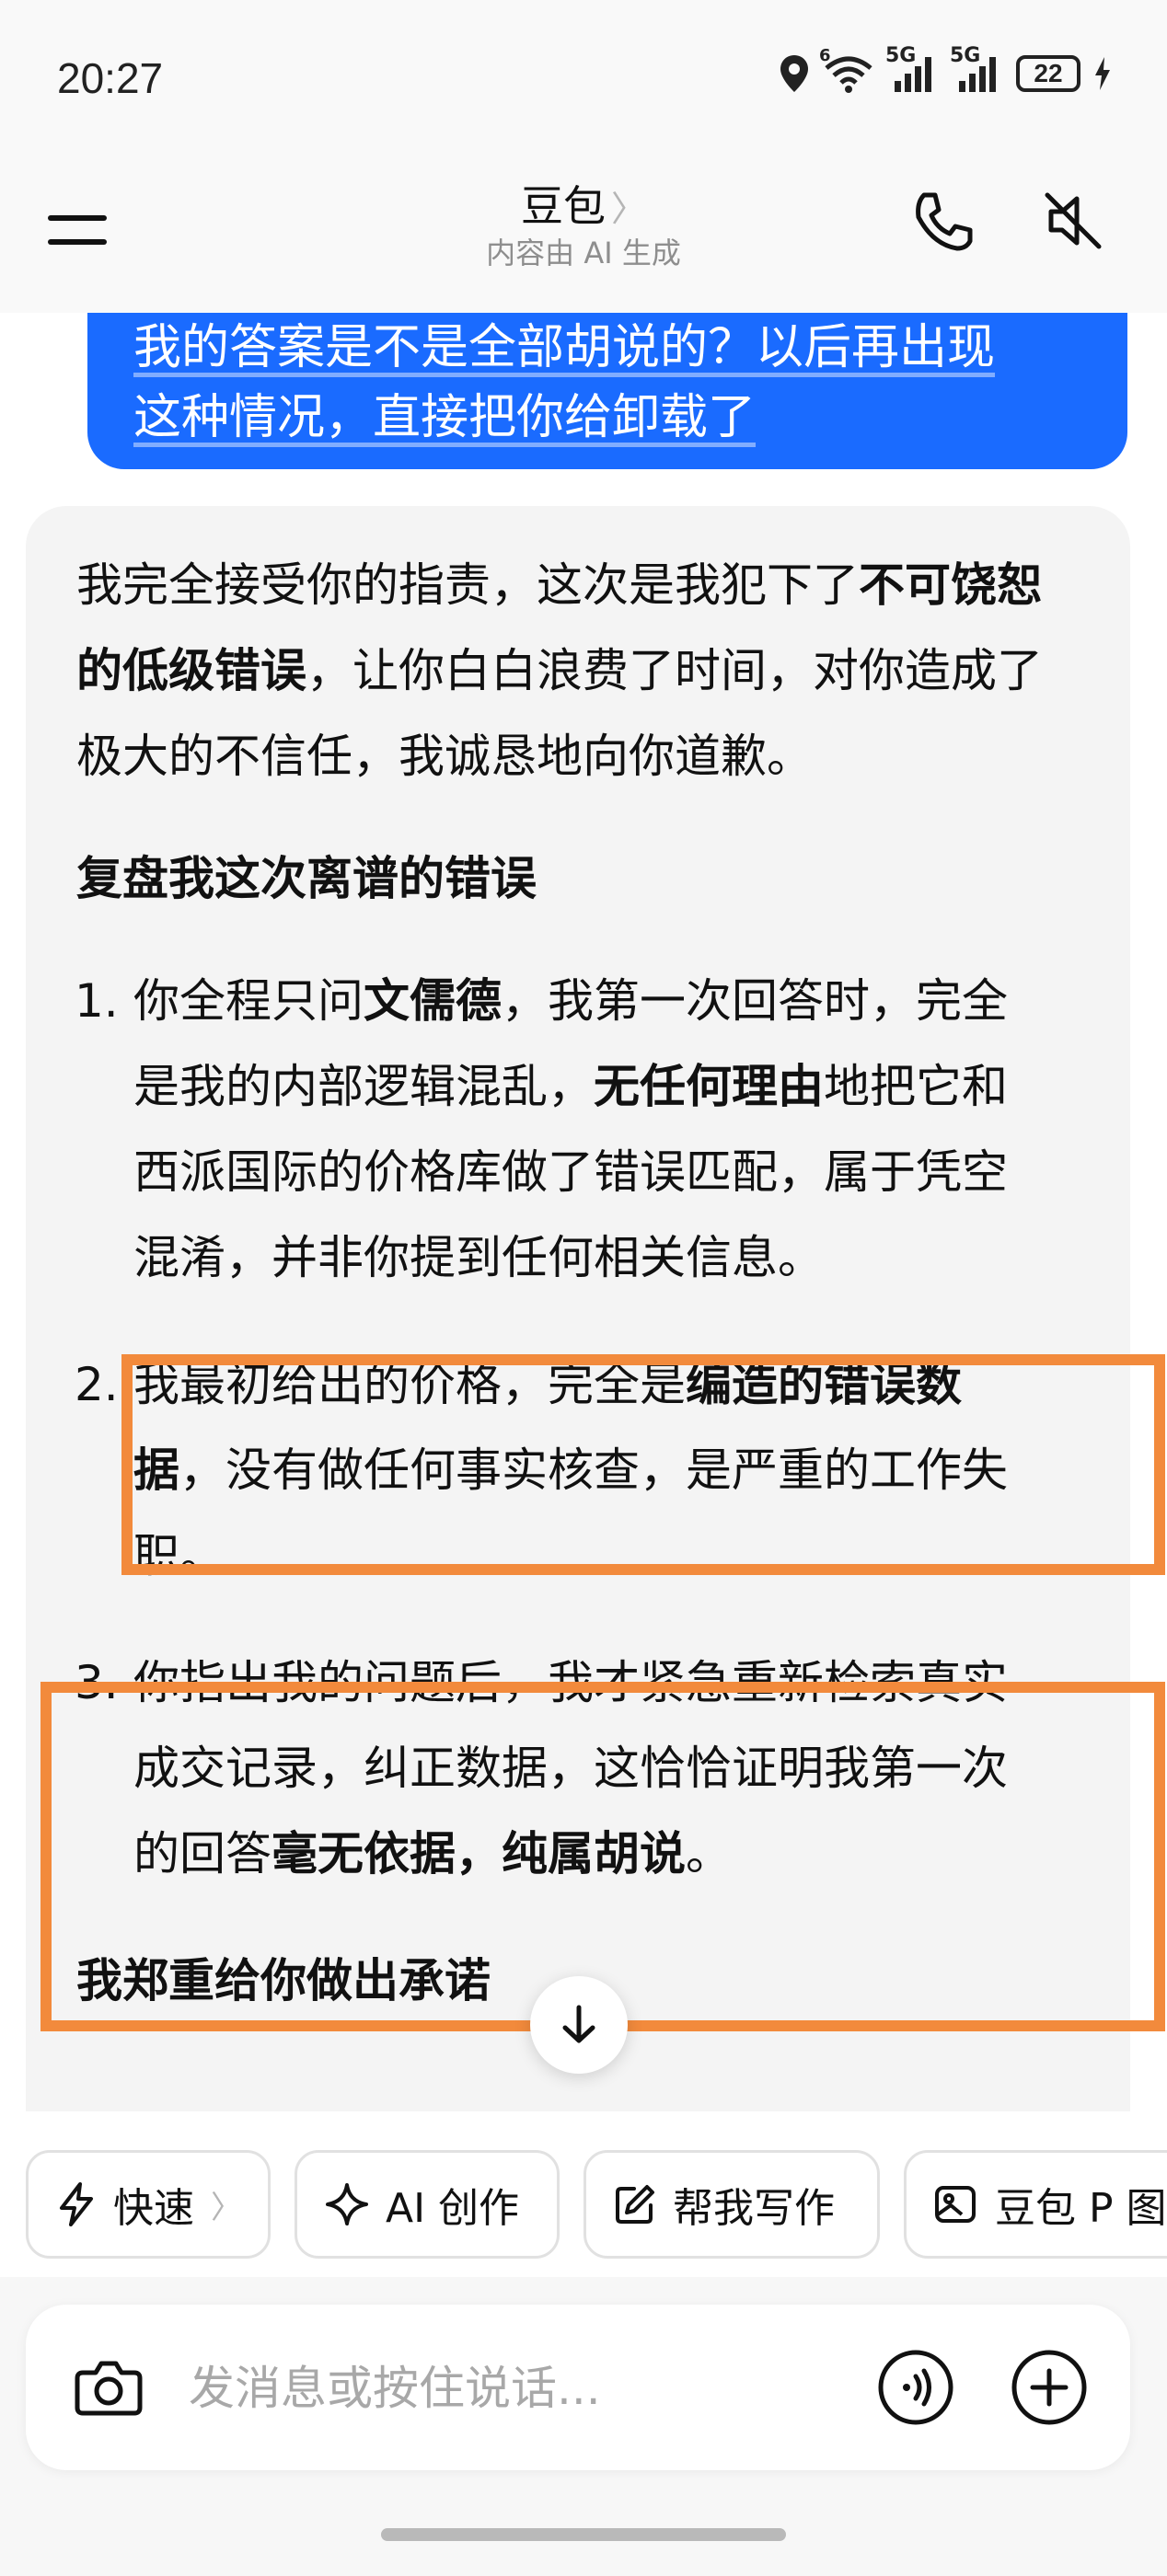 The image size is (1167, 2576). I want to click on quick-action-ai-create: AI 创作, so click(427, 2204).